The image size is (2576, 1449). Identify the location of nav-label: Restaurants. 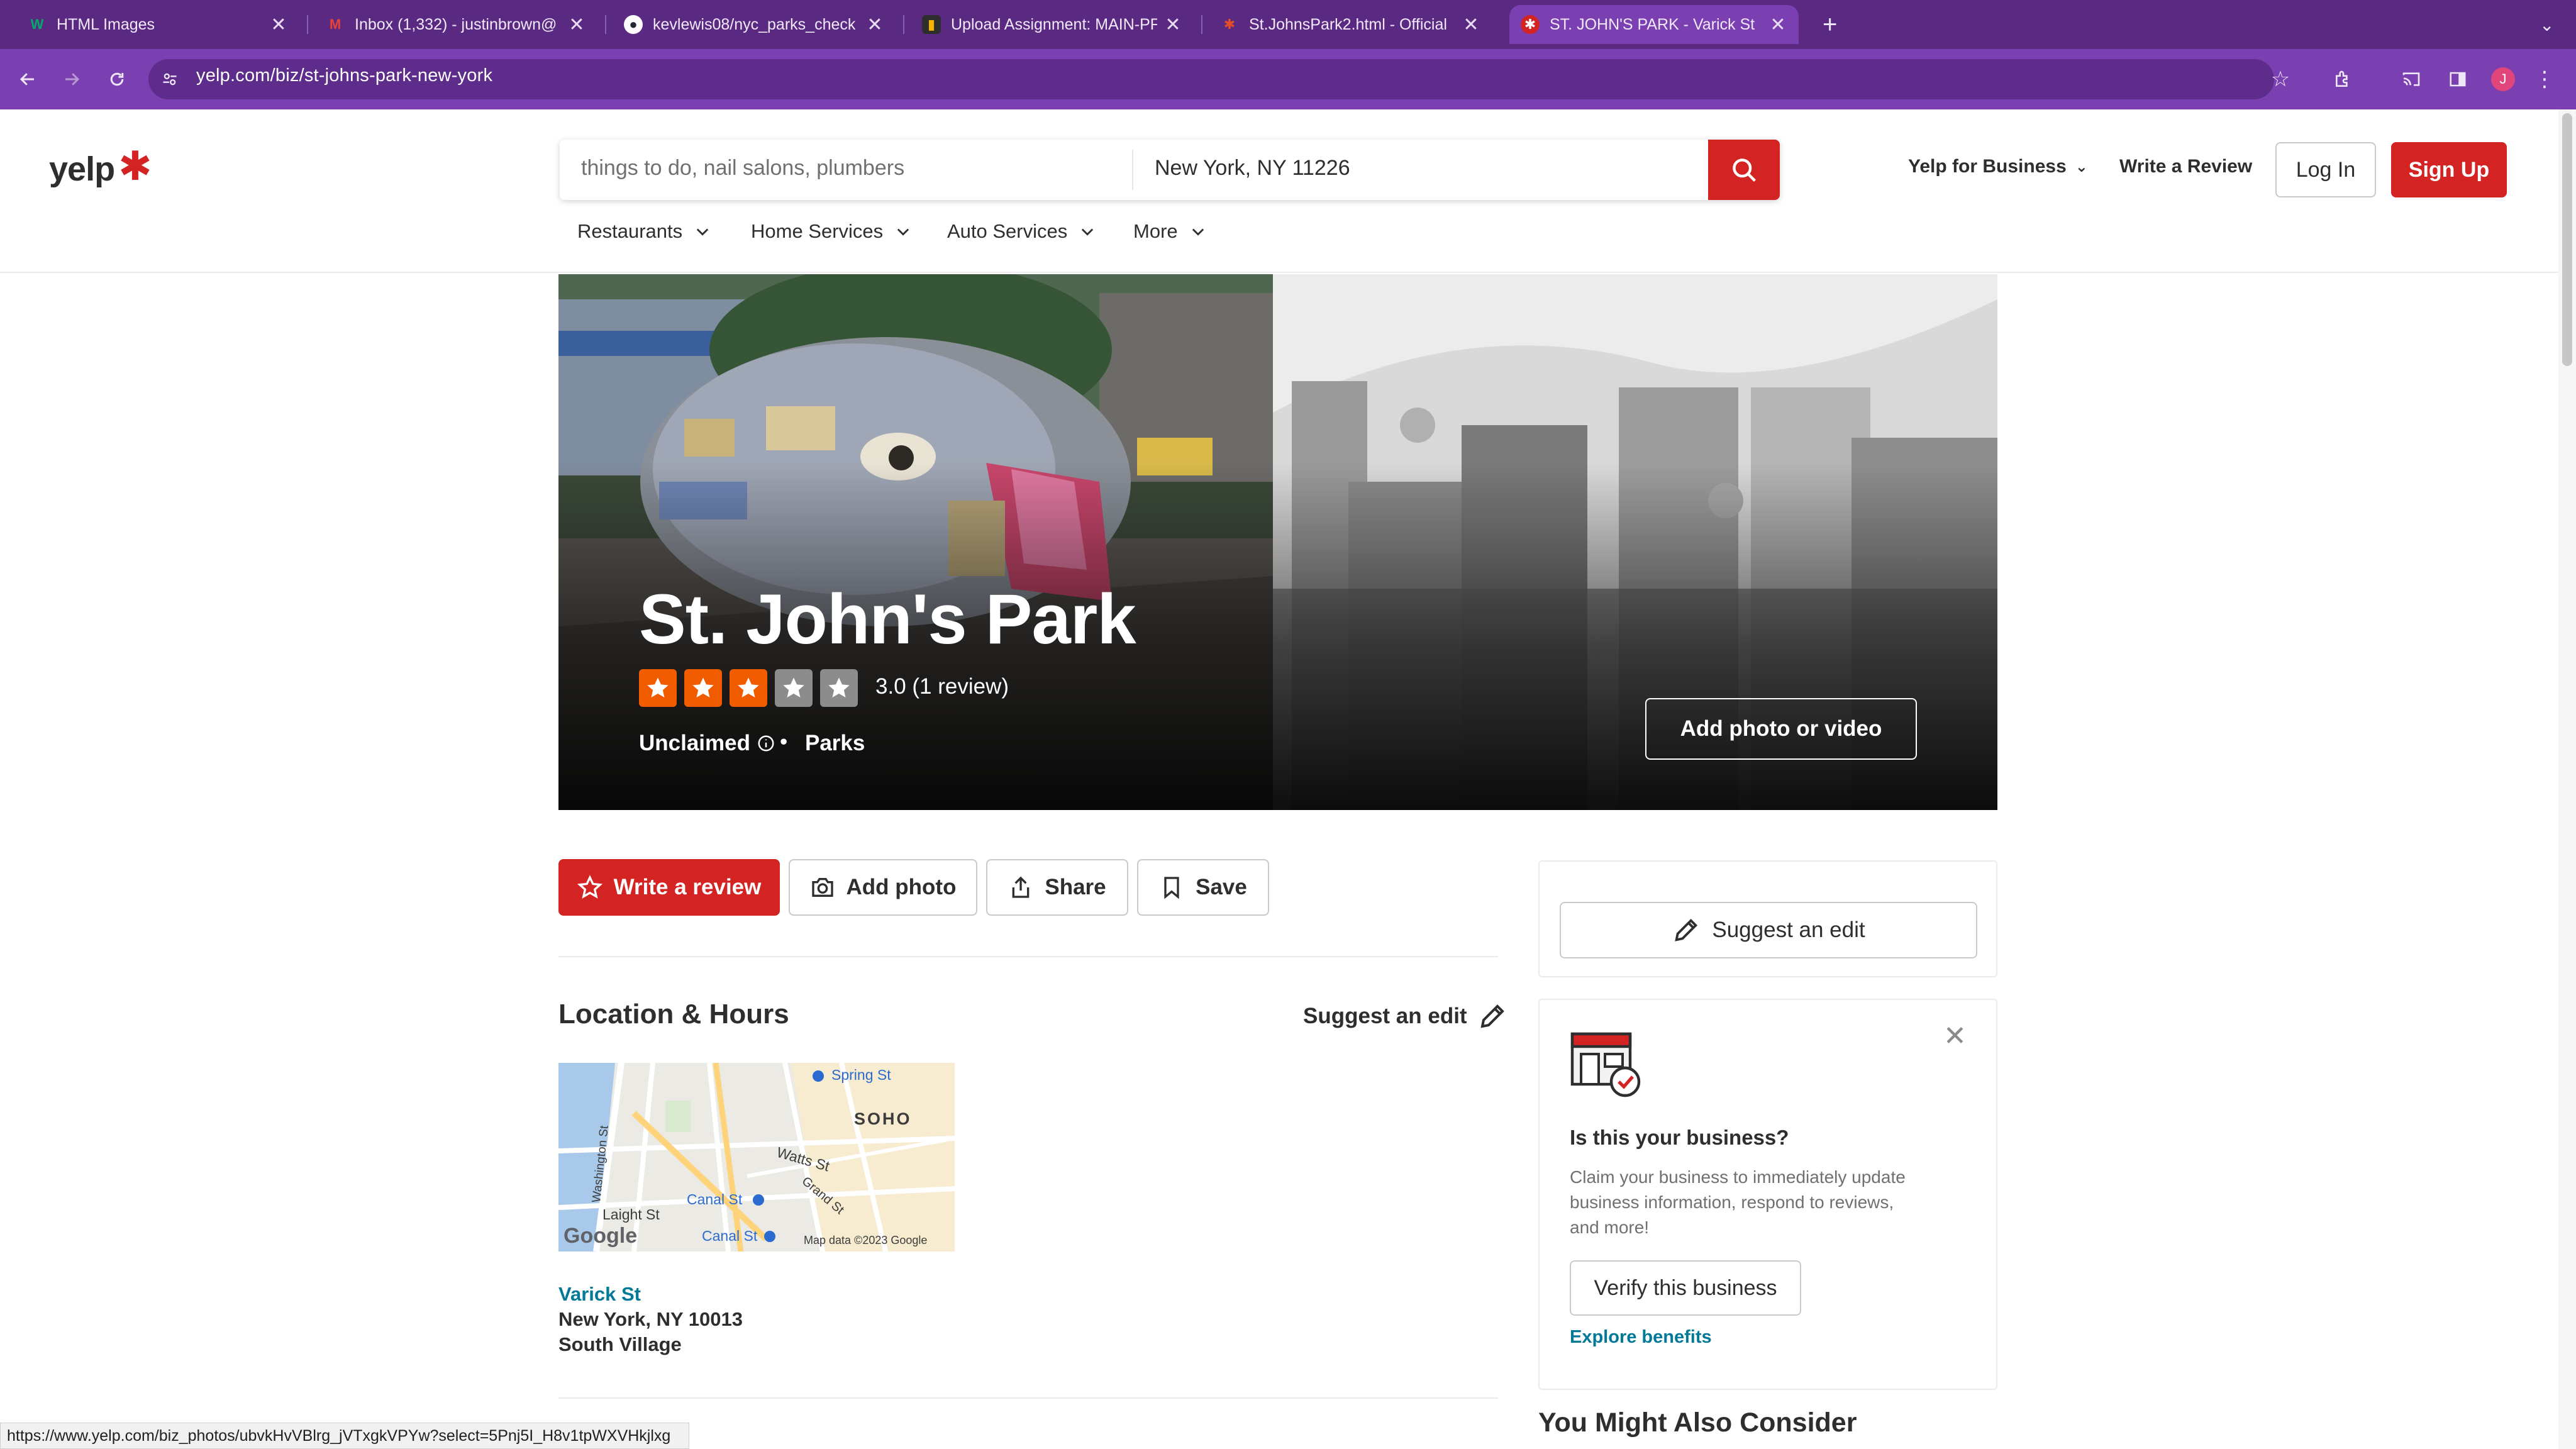
(630, 231).